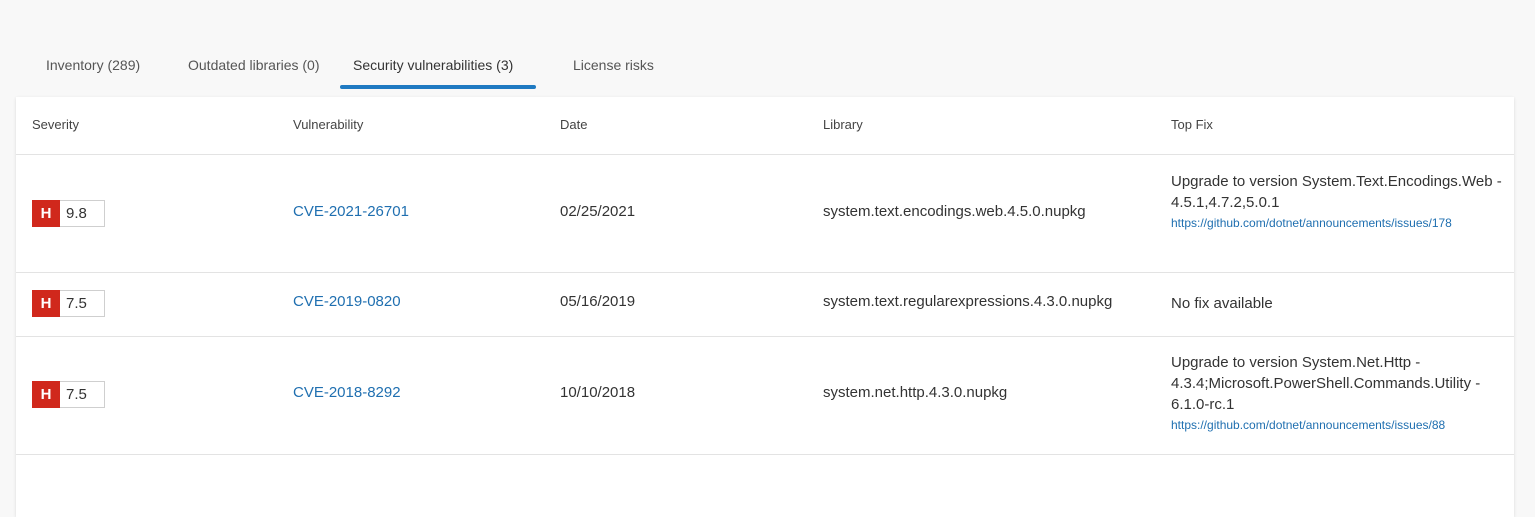 Image resolution: width=1535 pixels, height=517 pixels. I want to click on library-cell: system.net.http.4.3.0.nupkg, so click(915, 392).